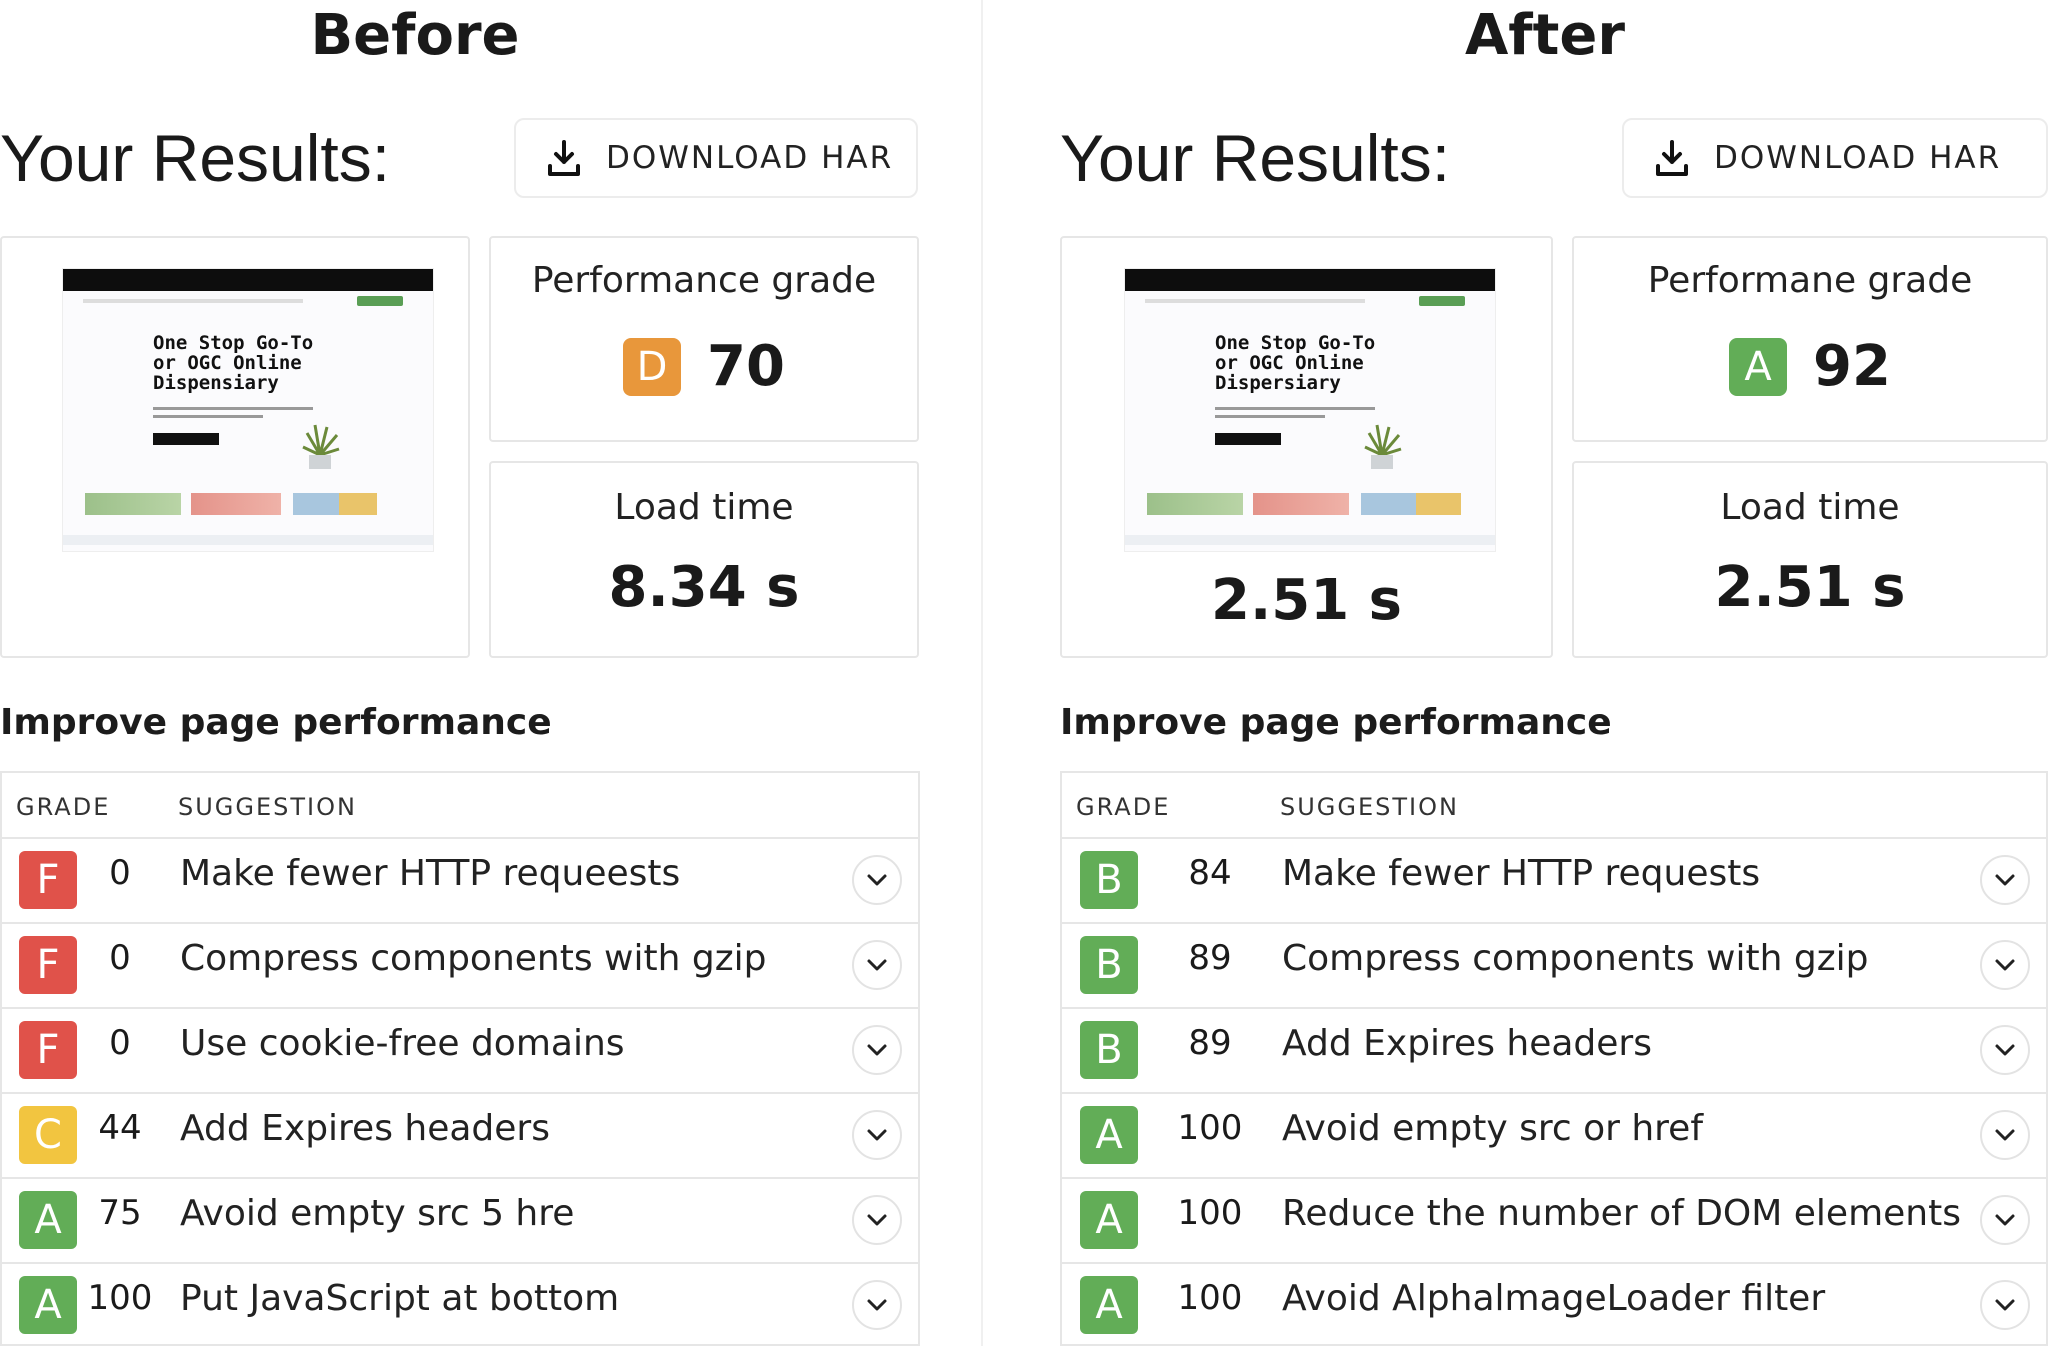 This screenshot has width=2048, height=1349. What do you see at coordinates (120, 1213) in the screenshot?
I see `row-score: 75` at bounding box center [120, 1213].